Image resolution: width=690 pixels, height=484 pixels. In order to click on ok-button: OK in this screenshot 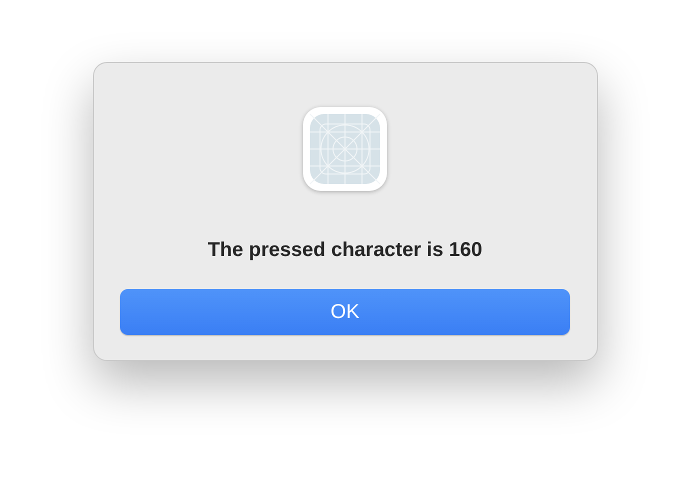, I will do `click(345, 312)`.